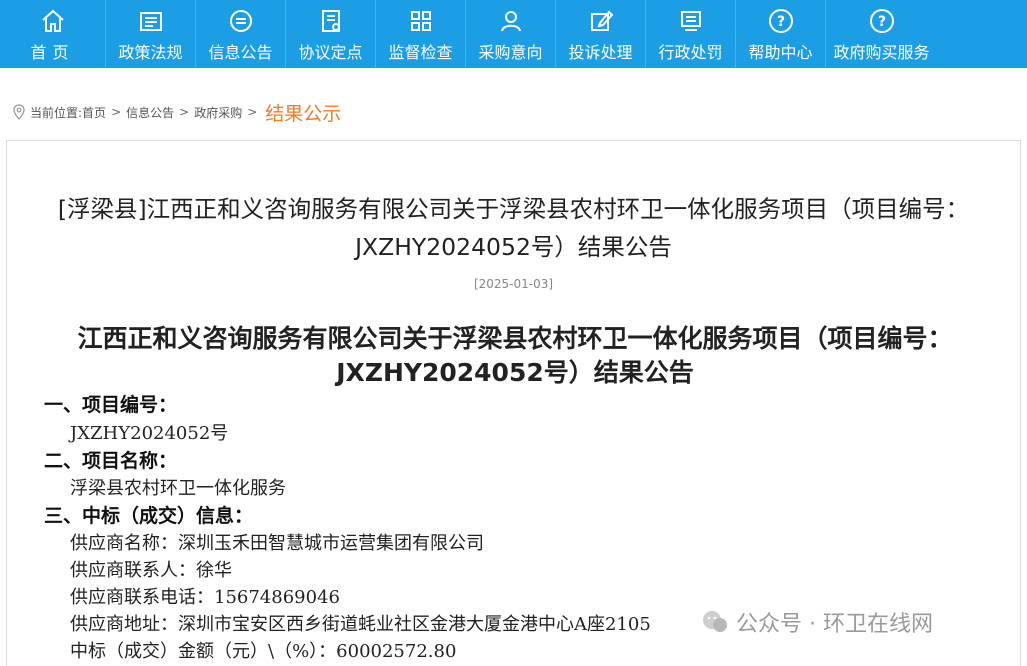  I want to click on breadcrumb: 当前位置: 首页 > 信息公告 > 政府采购 > 结果公示, so click(170, 112).